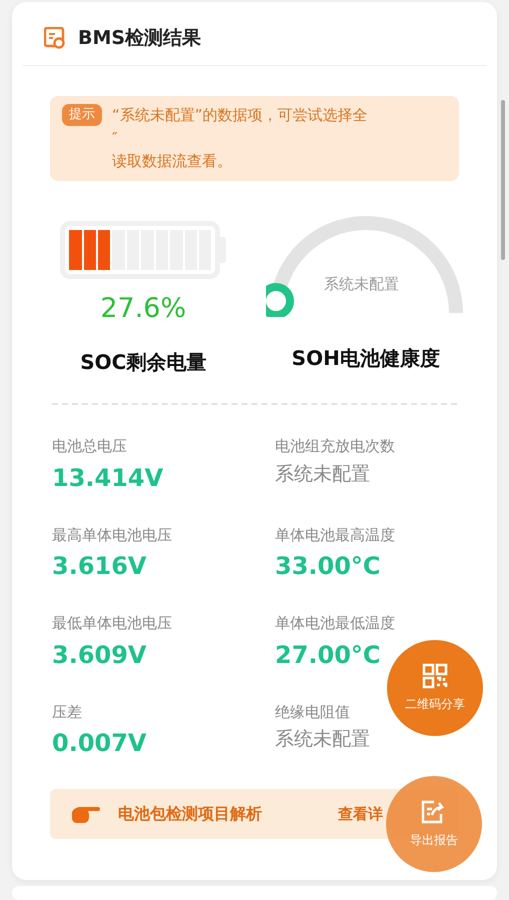 The width and height of the screenshot is (509, 900). What do you see at coordinates (55, 38) in the screenshot?
I see `report-icon` at bounding box center [55, 38].